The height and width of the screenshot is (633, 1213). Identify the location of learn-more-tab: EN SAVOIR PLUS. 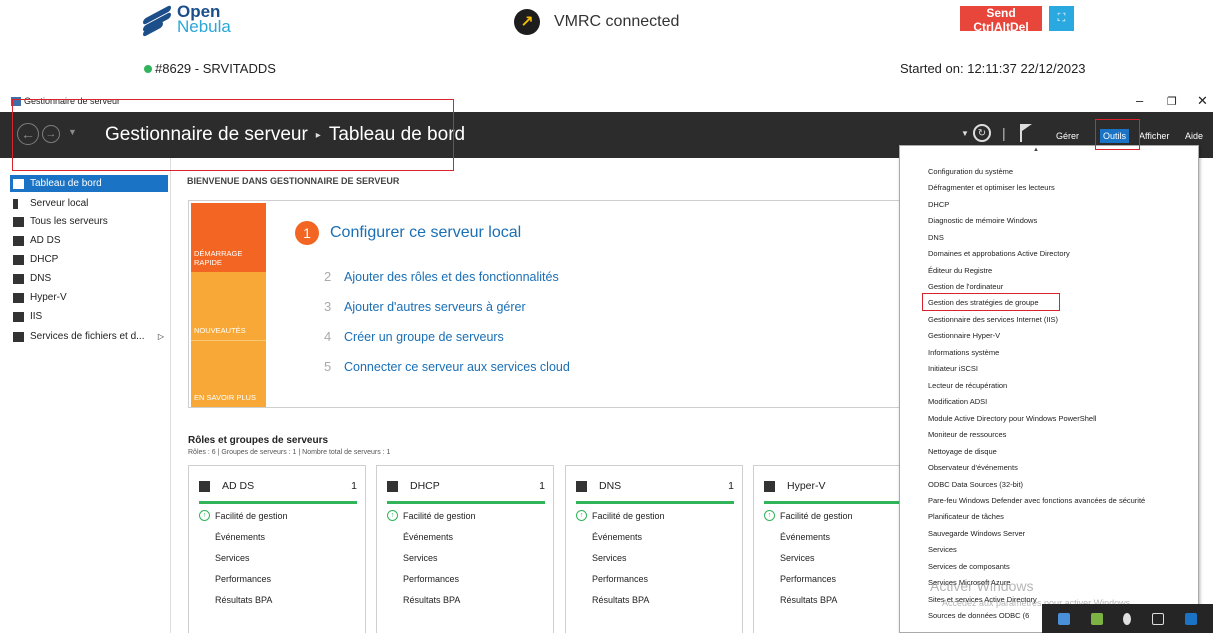
(228, 373).